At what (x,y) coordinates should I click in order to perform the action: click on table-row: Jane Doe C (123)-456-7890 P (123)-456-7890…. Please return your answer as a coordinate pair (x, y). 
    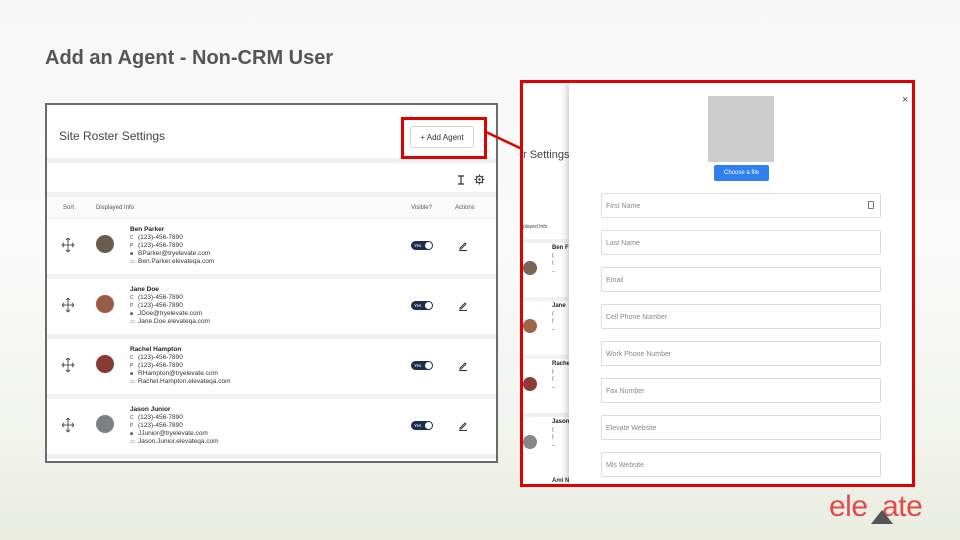
    Looking at the image, I should click on (271, 309).